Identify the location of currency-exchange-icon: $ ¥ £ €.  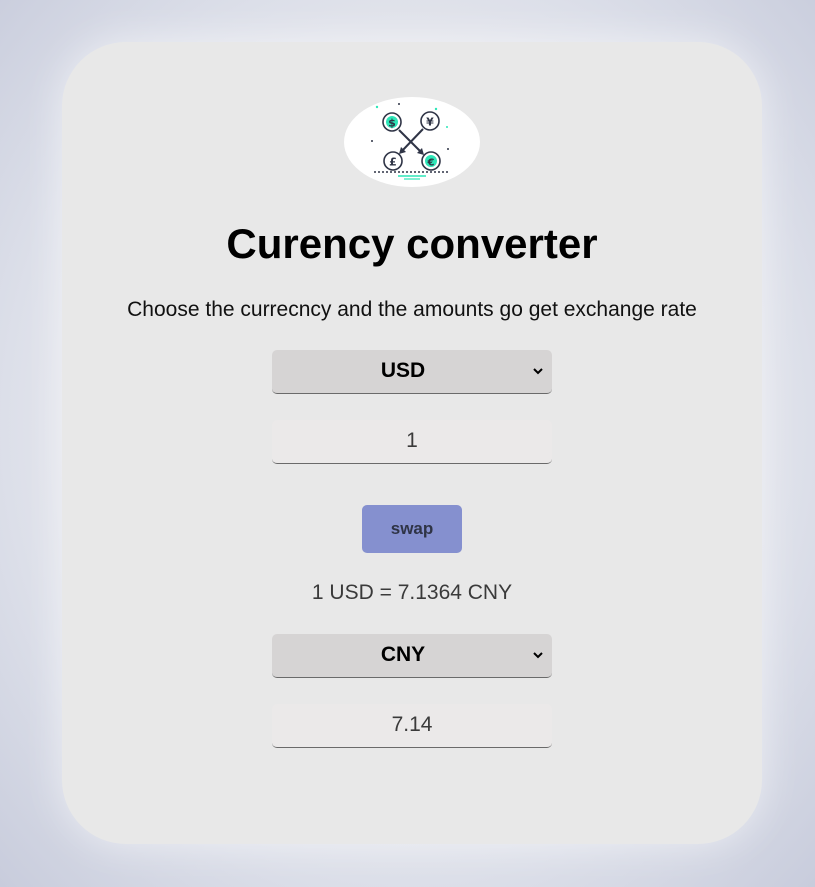
(412, 142).